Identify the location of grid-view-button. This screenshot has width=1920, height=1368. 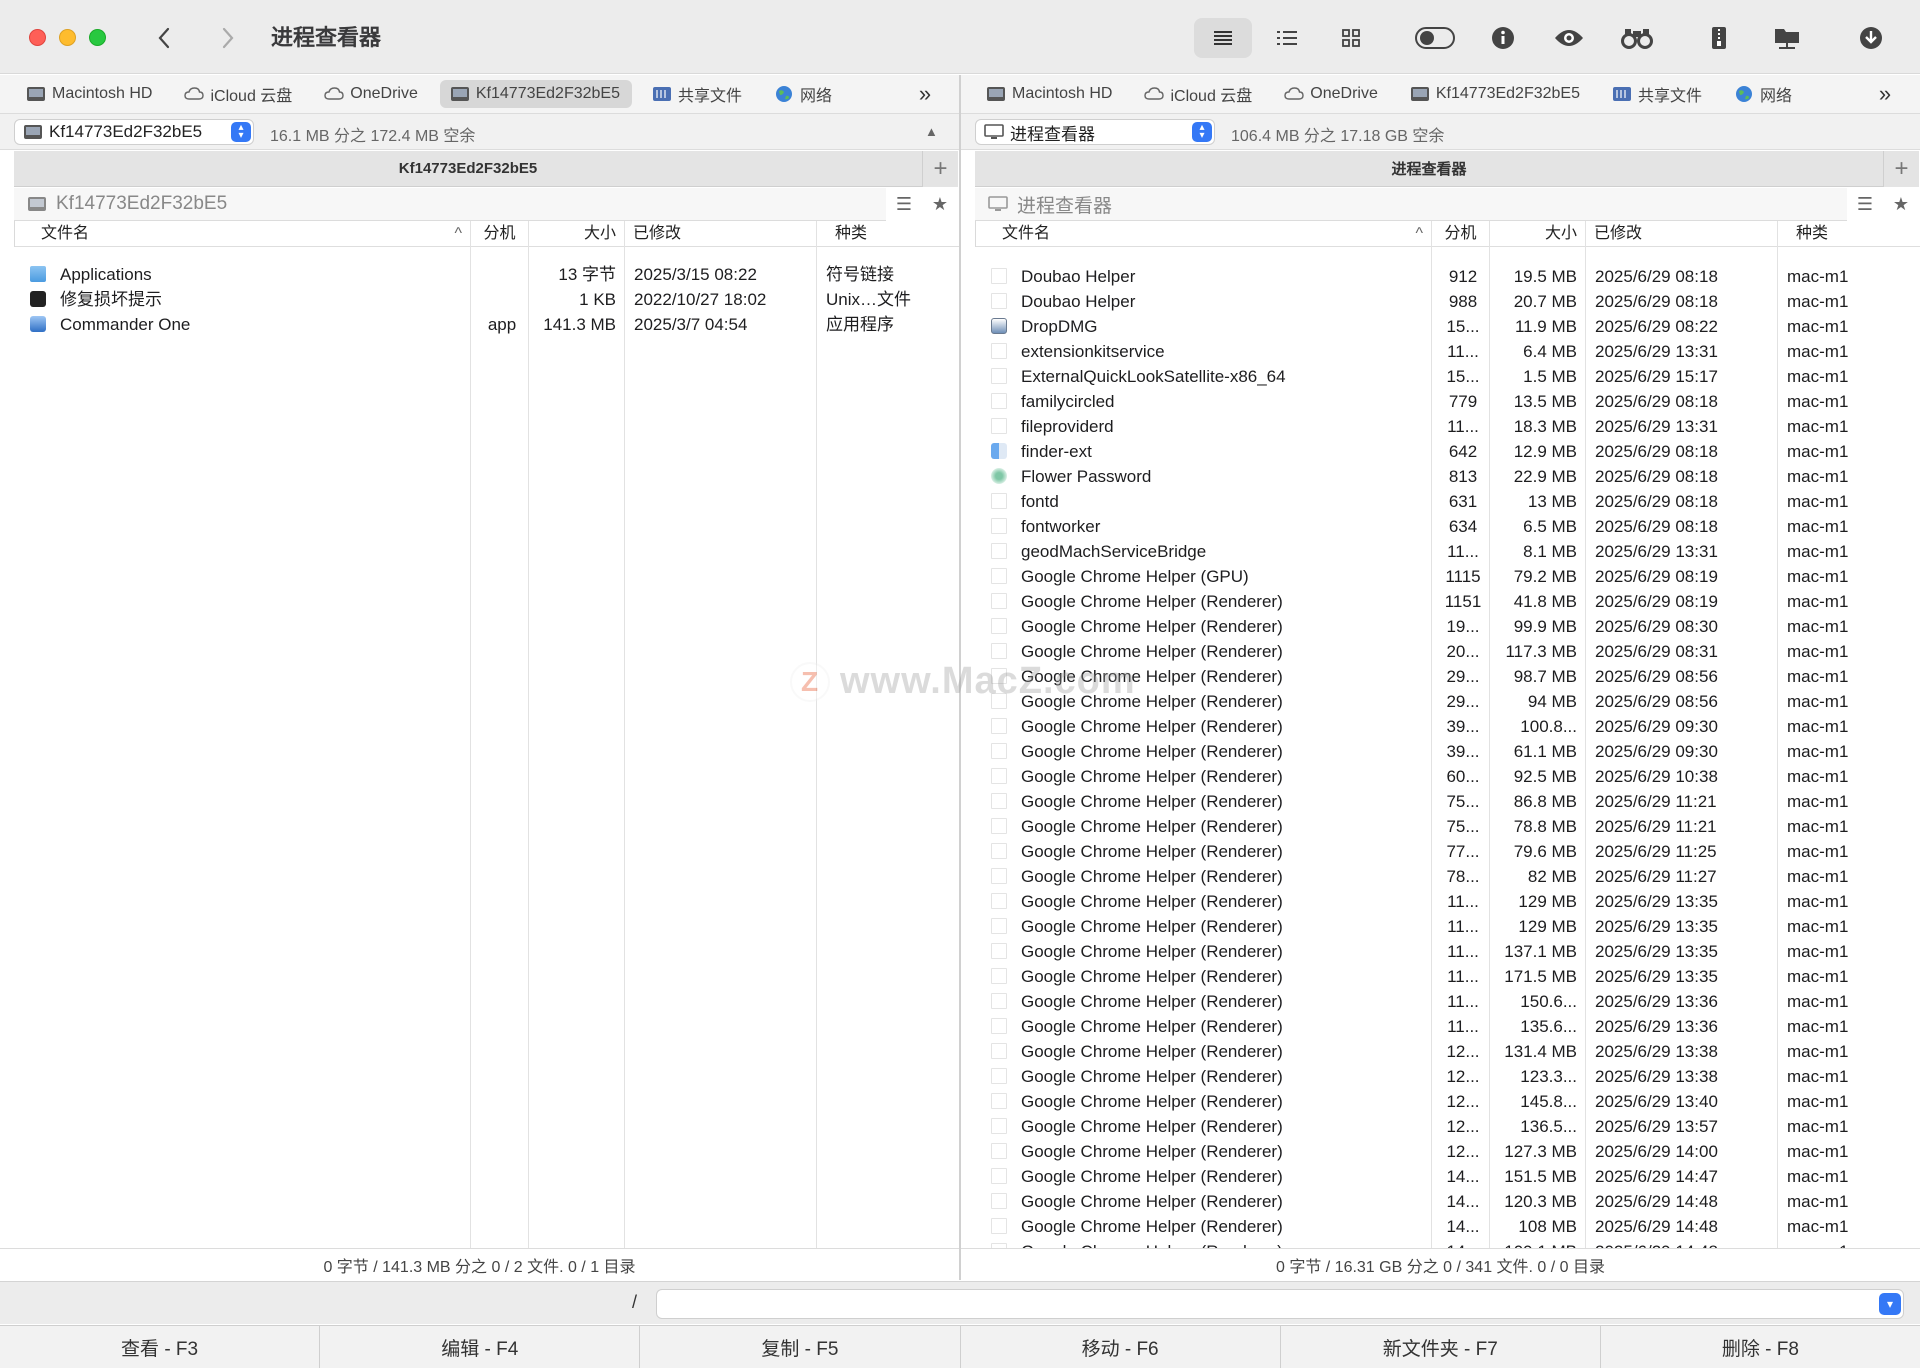
(1351, 38).